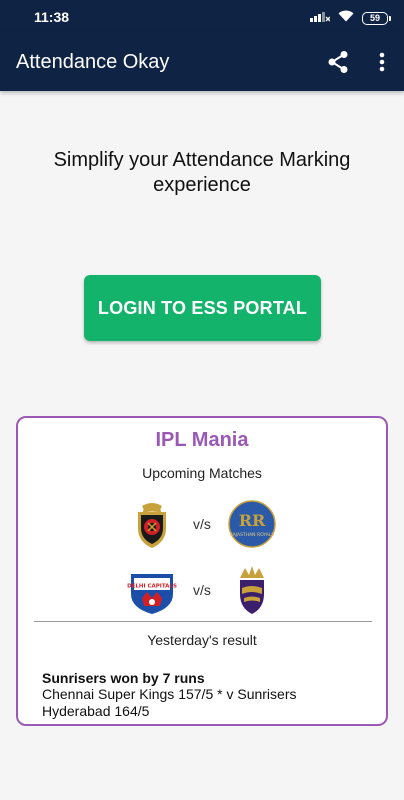 Image resolution: width=404 pixels, height=800 pixels. Describe the element at coordinates (202, 640) in the screenshot. I see `yesterday-result-label: Yesterday's result` at that location.